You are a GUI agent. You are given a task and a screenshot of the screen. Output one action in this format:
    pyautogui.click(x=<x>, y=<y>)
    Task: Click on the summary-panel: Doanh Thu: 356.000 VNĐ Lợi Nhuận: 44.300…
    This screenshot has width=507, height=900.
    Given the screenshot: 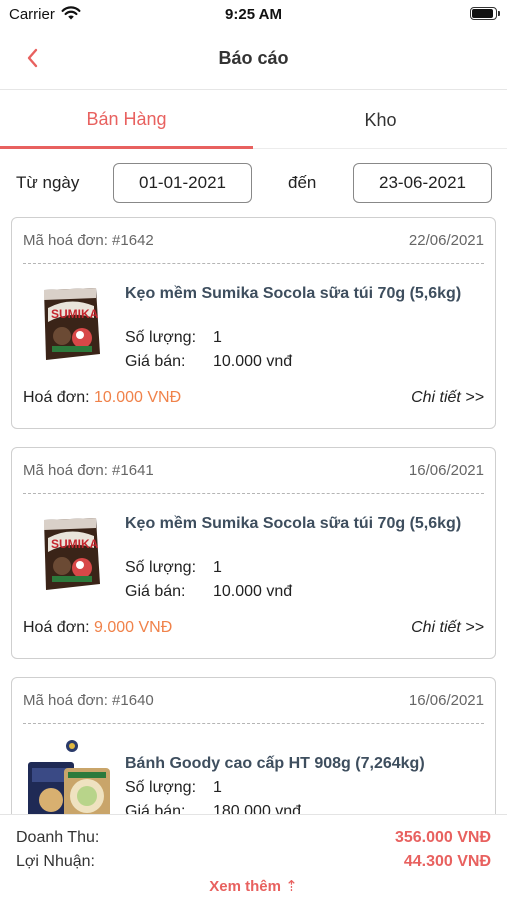 What is the action you would take?
    pyautogui.click(x=253, y=857)
    